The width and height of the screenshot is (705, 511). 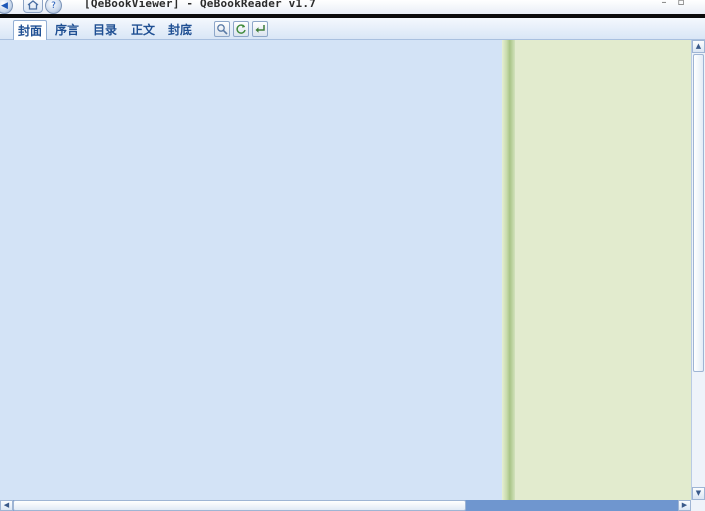 What do you see at coordinates (30, 30) in the screenshot?
I see `tab-cover: 封面` at bounding box center [30, 30].